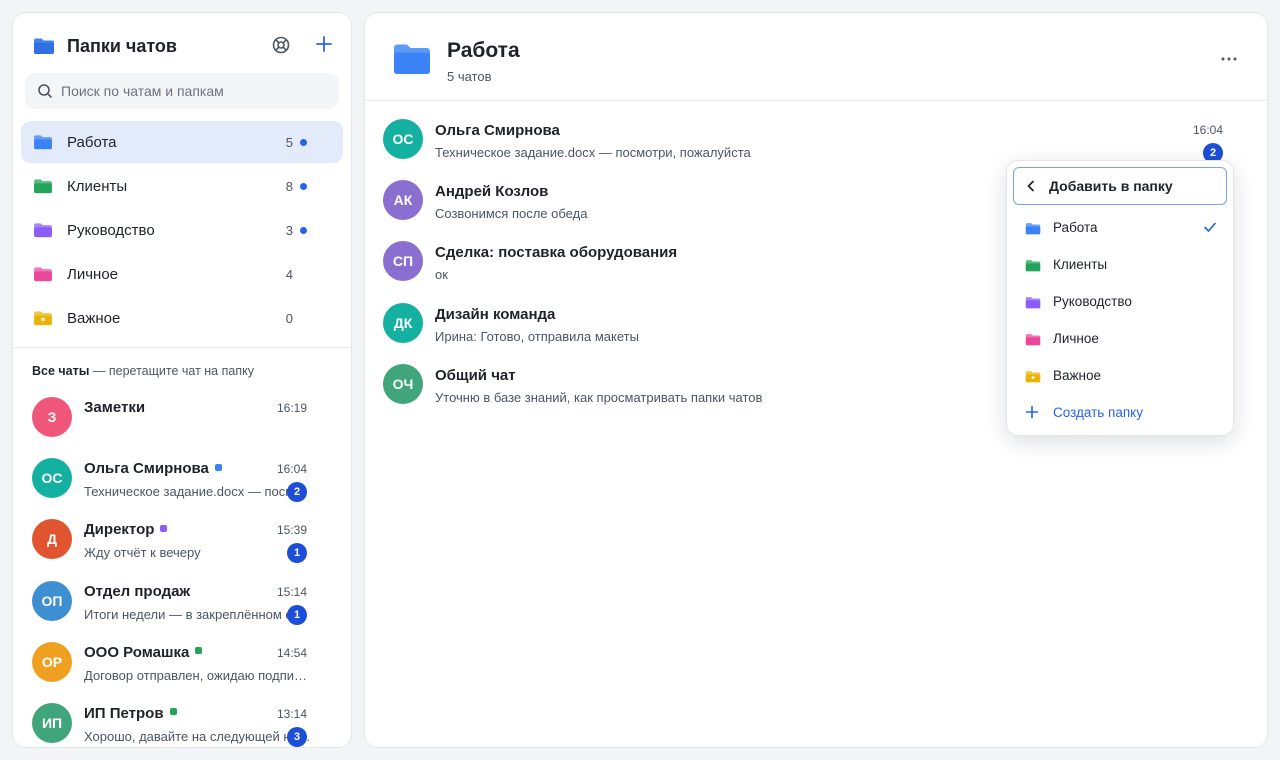  Describe the element at coordinates (403, 261) in the screenshot. I see `avatar: СП` at that location.